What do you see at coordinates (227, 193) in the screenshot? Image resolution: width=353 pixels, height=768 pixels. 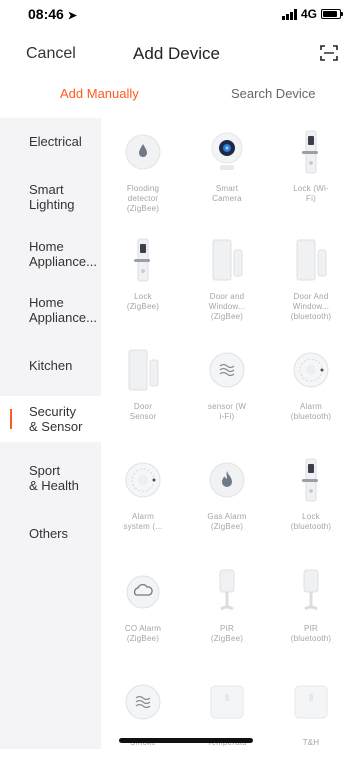 I see `device-label: Smart Camera` at bounding box center [227, 193].